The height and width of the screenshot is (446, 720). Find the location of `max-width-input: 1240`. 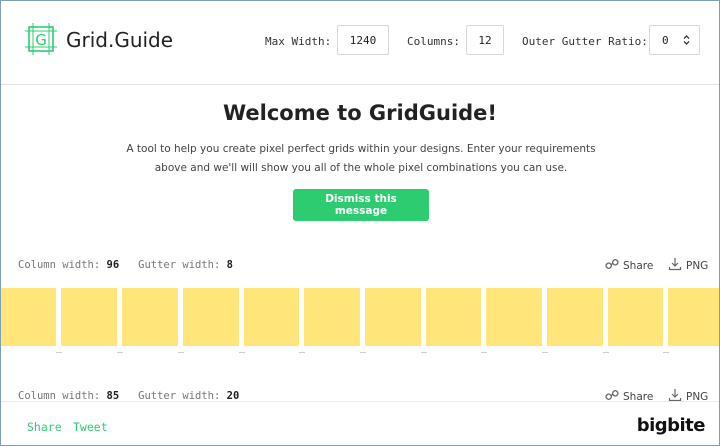

max-width-input: 1240 is located at coordinates (363, 40).